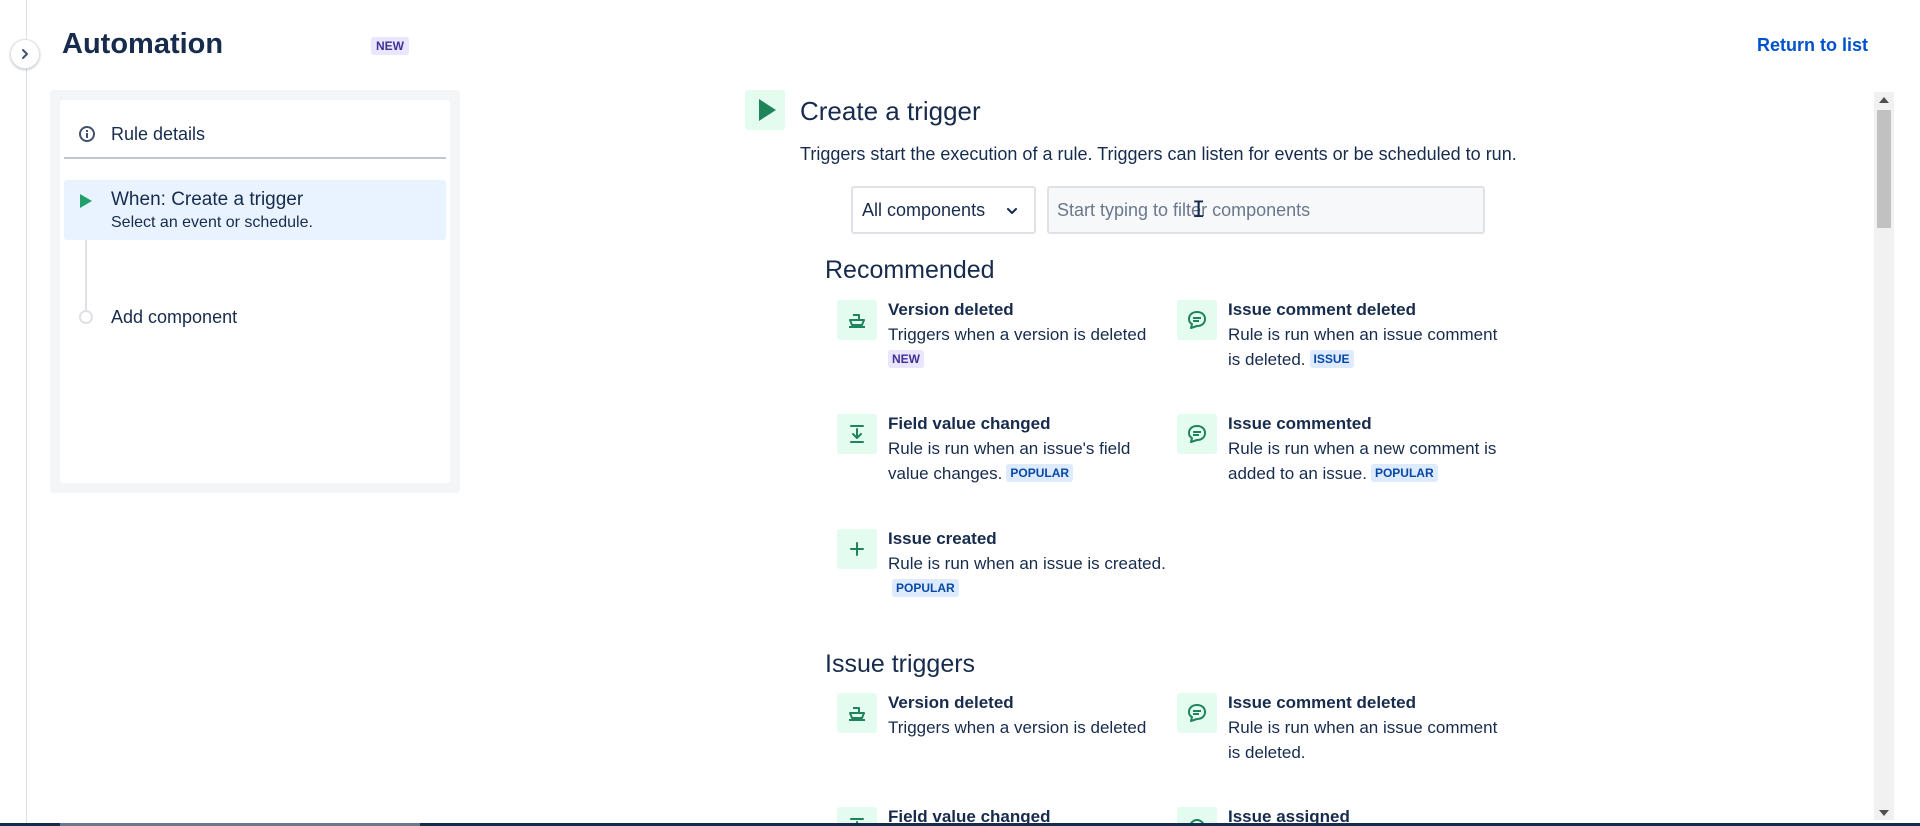  I want to click on page-title: Automation, so click(143, 44).